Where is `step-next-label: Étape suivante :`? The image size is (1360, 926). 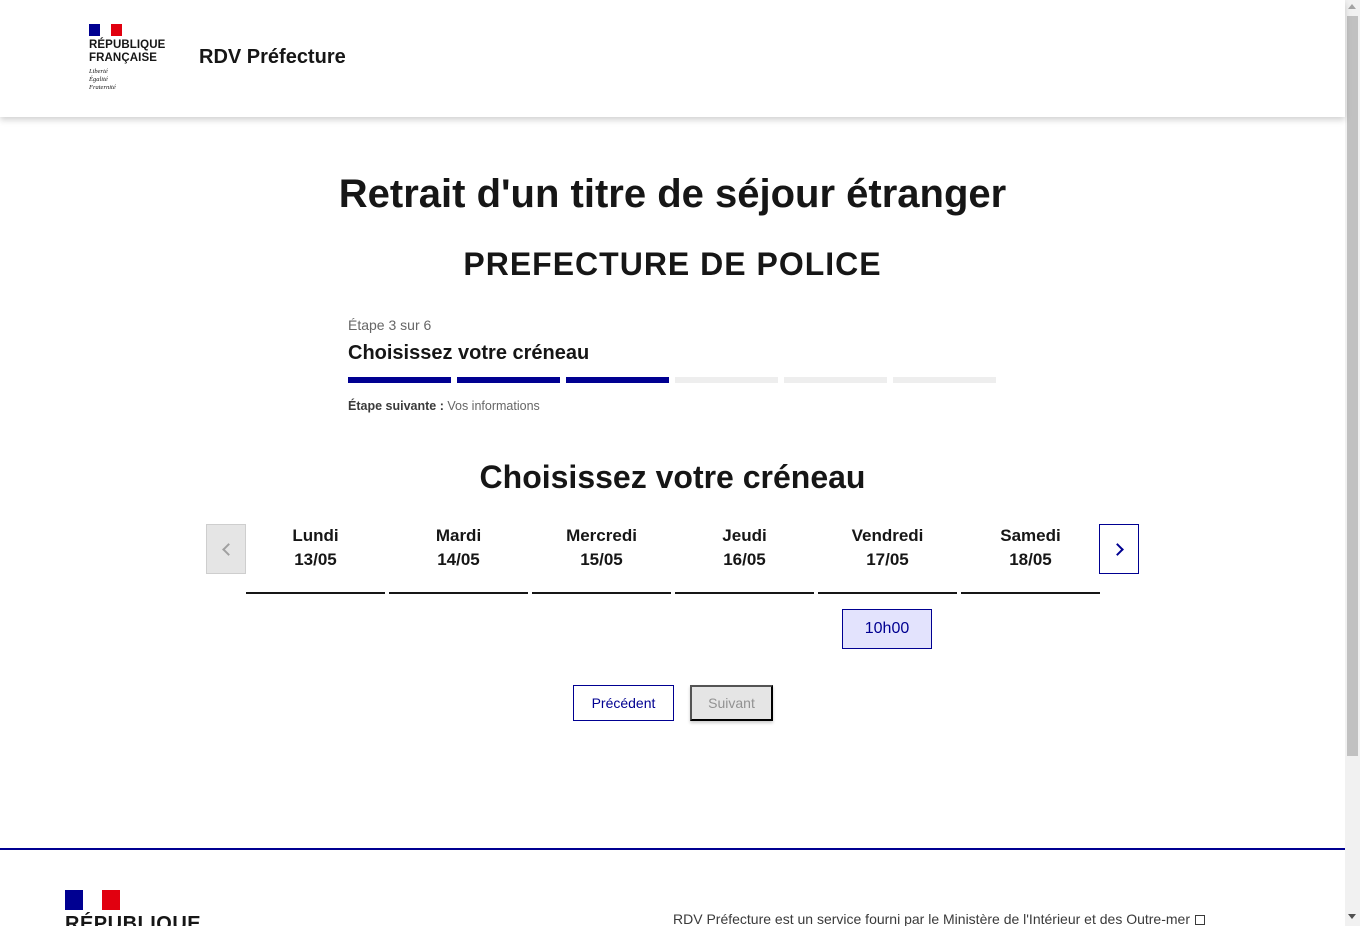 step-next-label: Étape suivante : is located at coordinates (396, 406).